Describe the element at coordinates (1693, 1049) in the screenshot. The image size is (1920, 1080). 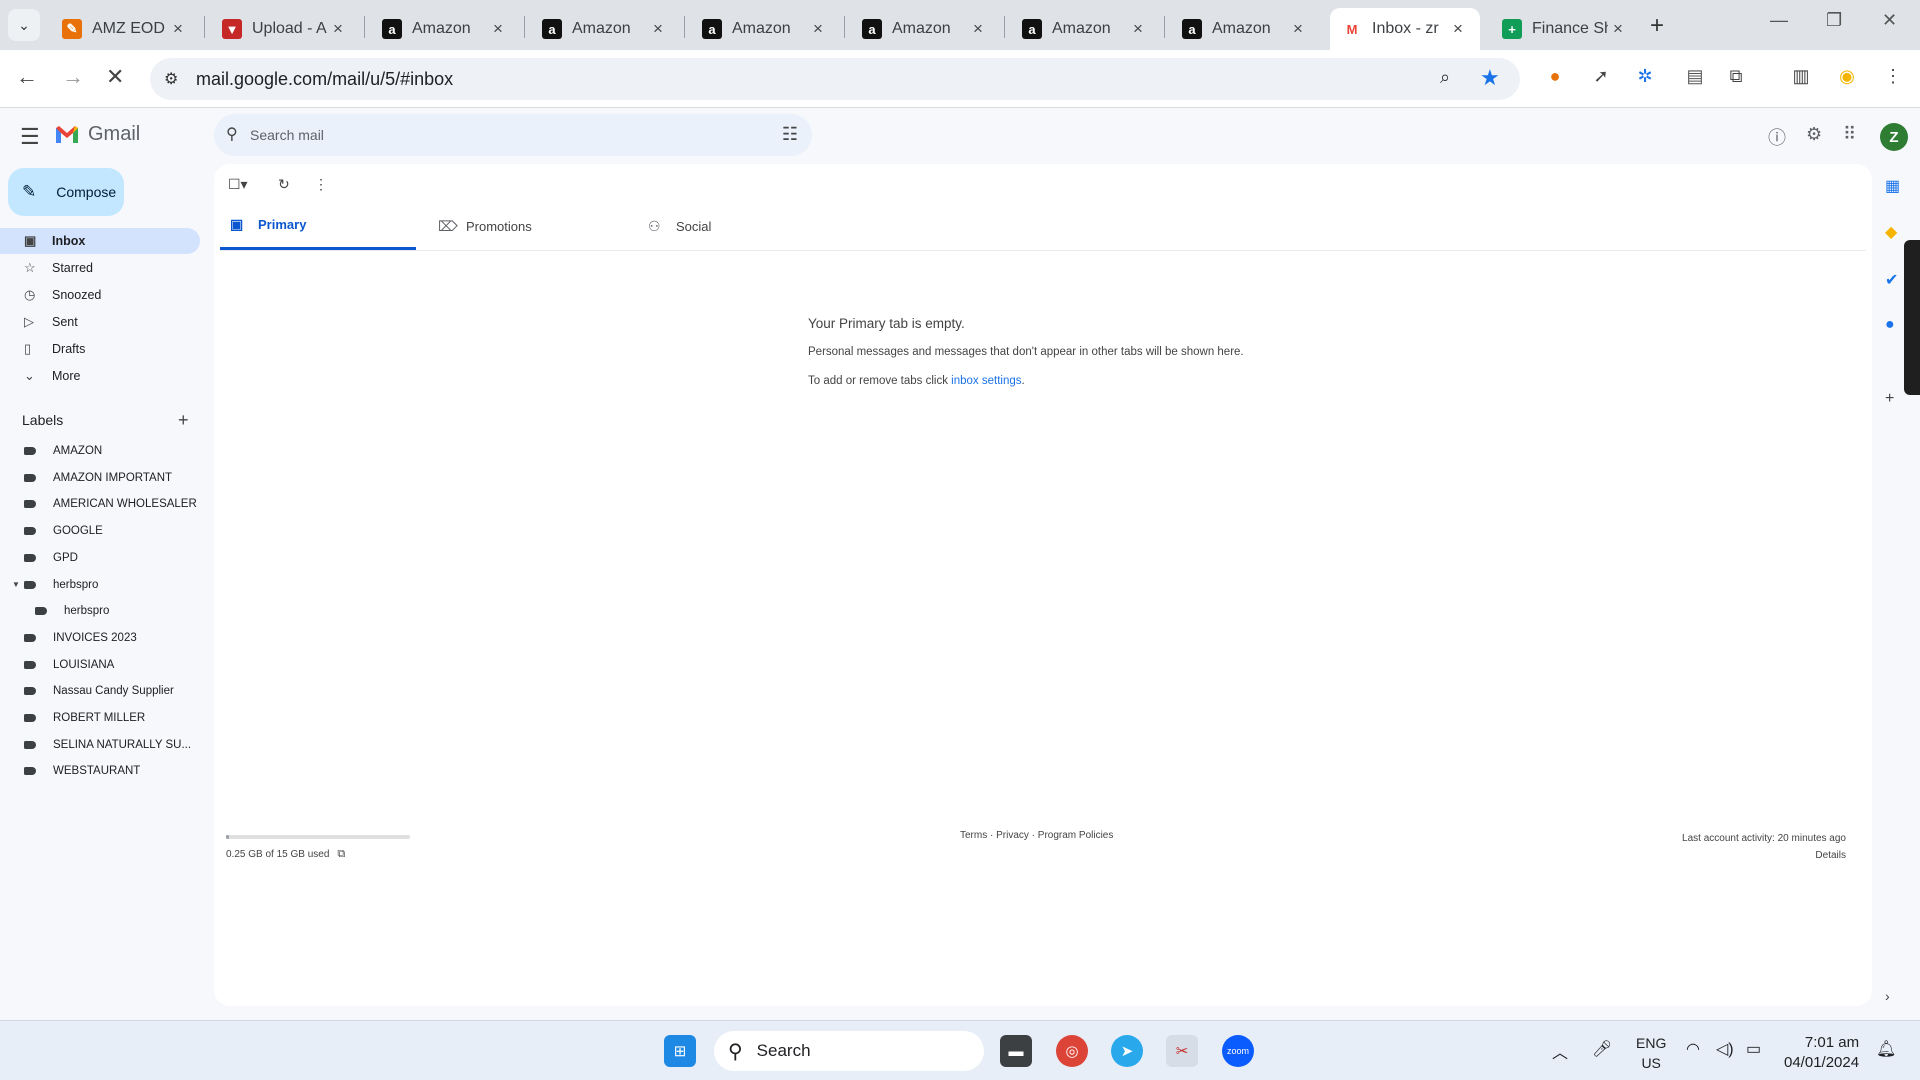
I see `wifi-icon: ◠` at that location.